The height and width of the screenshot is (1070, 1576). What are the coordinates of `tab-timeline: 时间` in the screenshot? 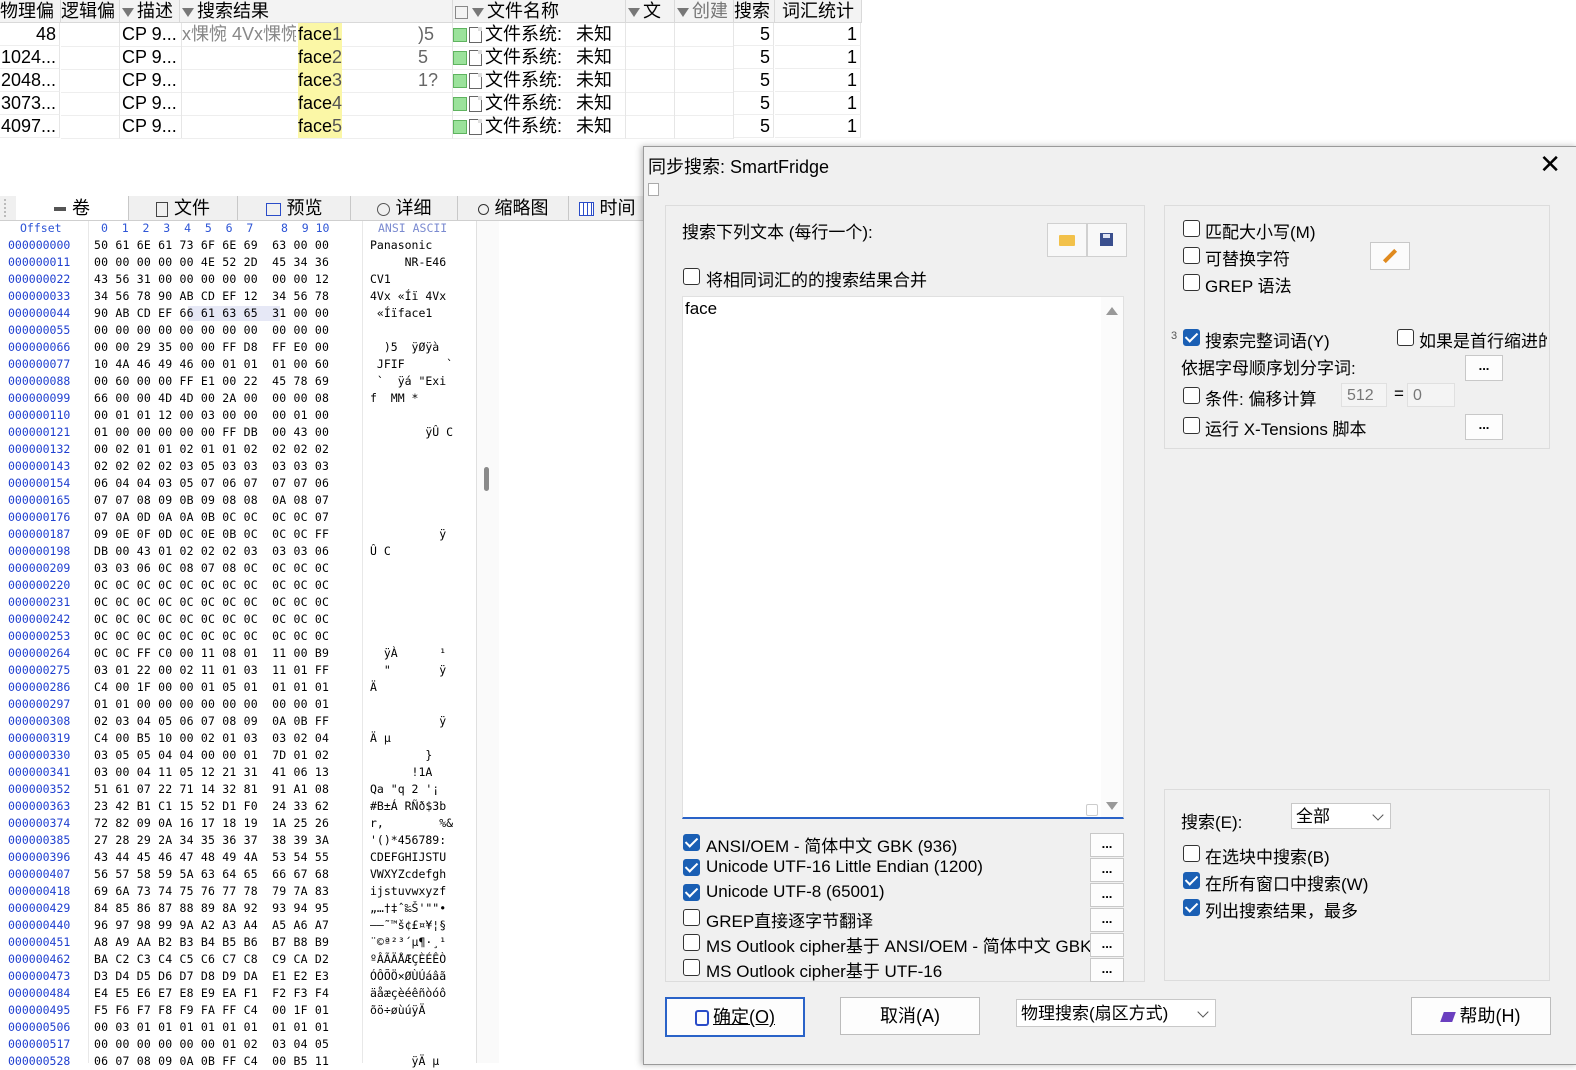 It's located at (607, 208).